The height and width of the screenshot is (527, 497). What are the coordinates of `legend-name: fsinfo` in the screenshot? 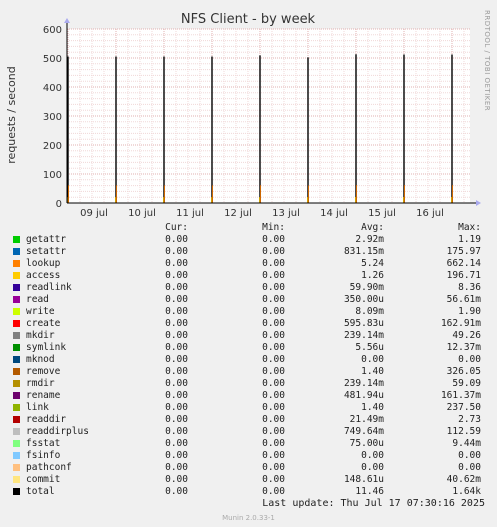 It's located at (43, 455).